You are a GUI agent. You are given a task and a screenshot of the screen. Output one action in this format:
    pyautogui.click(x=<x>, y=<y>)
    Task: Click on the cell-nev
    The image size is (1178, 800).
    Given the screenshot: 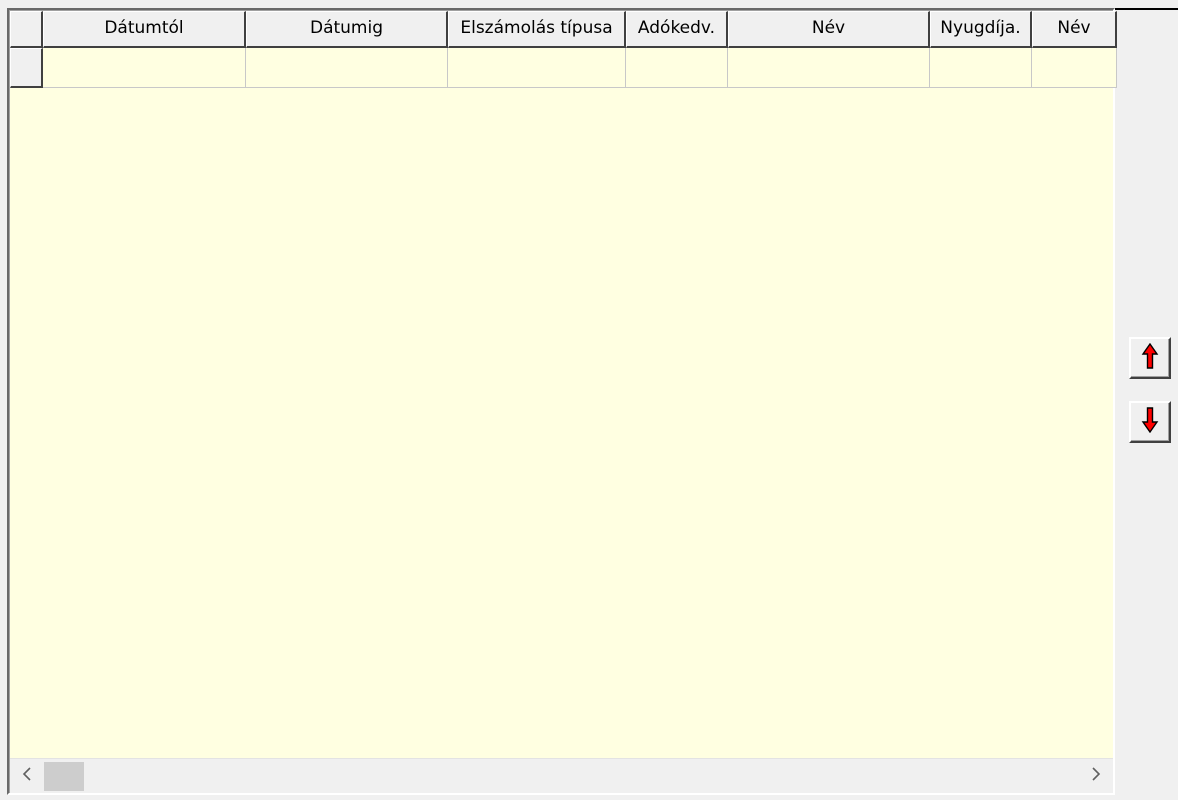 What is the action you would take?
    pyautogui.click(x=829, y=68)
    